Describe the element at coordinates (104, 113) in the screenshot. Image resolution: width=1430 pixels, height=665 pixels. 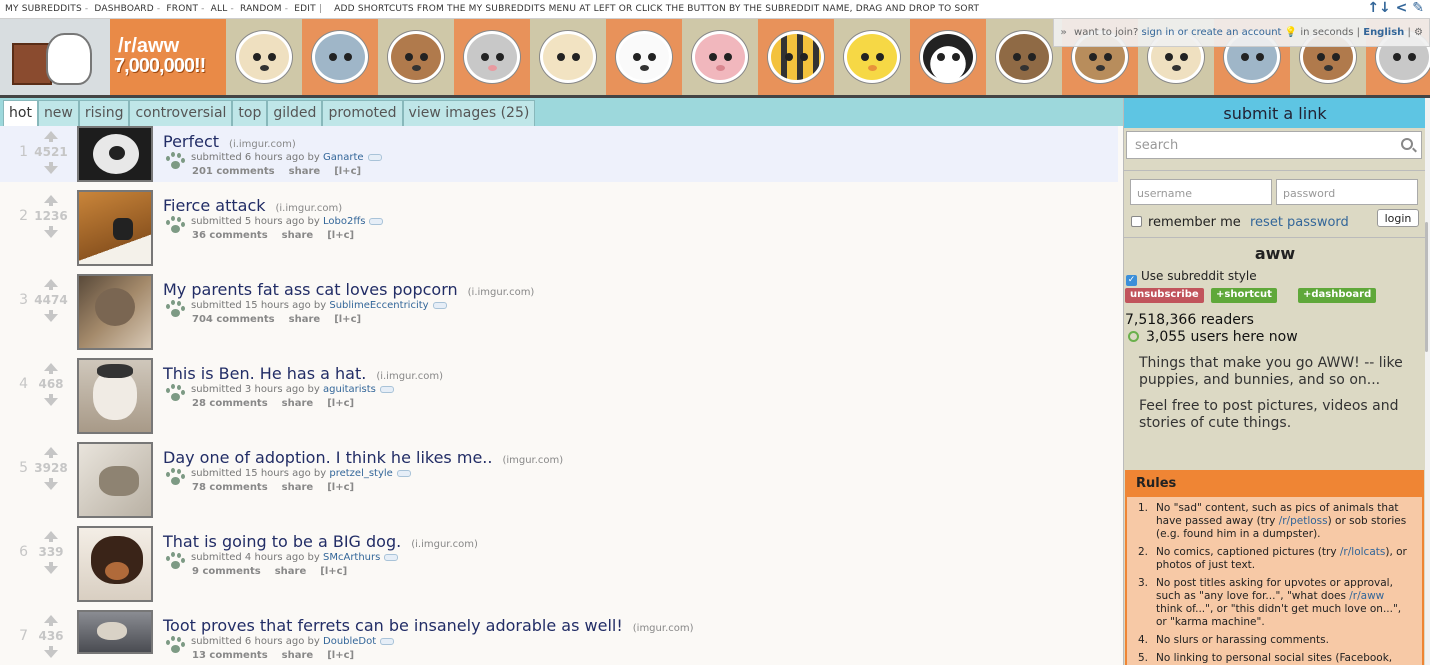
I see `tab-rising: rising` at that location.